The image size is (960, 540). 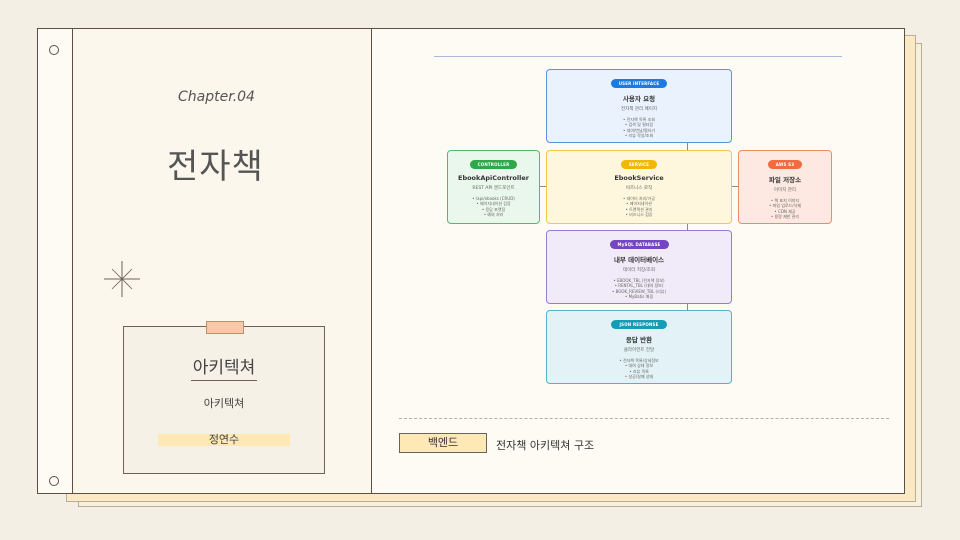 I want to click on top-rule, so click(x=638, y=56).